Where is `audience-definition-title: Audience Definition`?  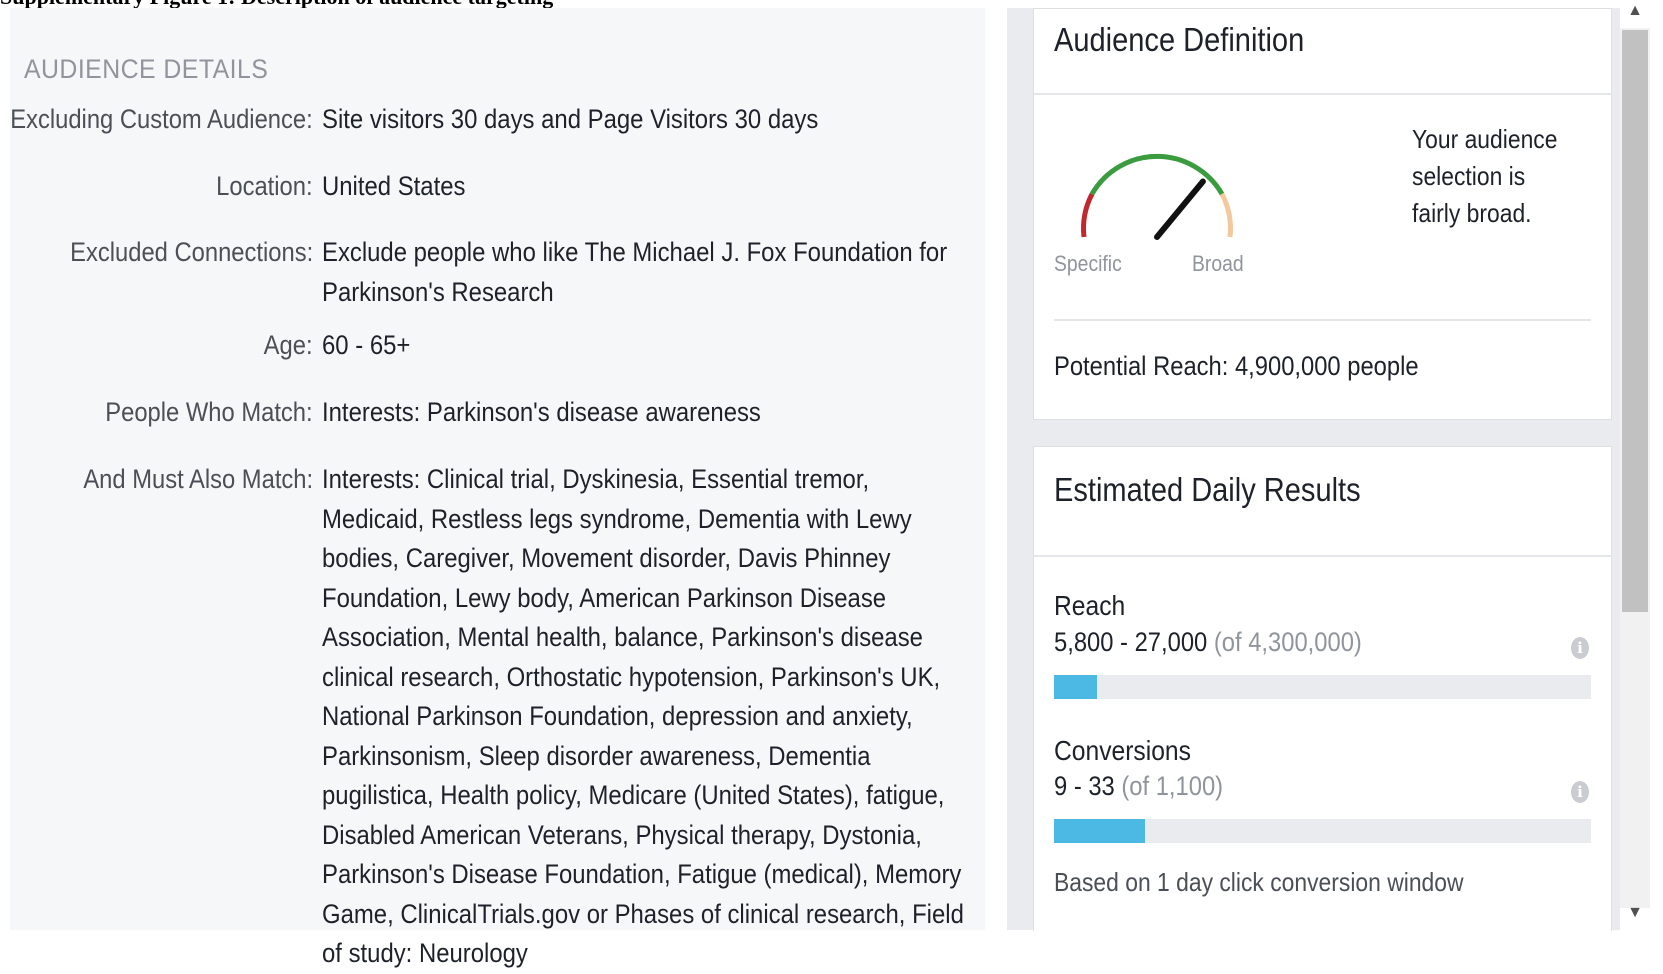 audience-definition-title: Audience Definition is located at coordinates (1179, 39).